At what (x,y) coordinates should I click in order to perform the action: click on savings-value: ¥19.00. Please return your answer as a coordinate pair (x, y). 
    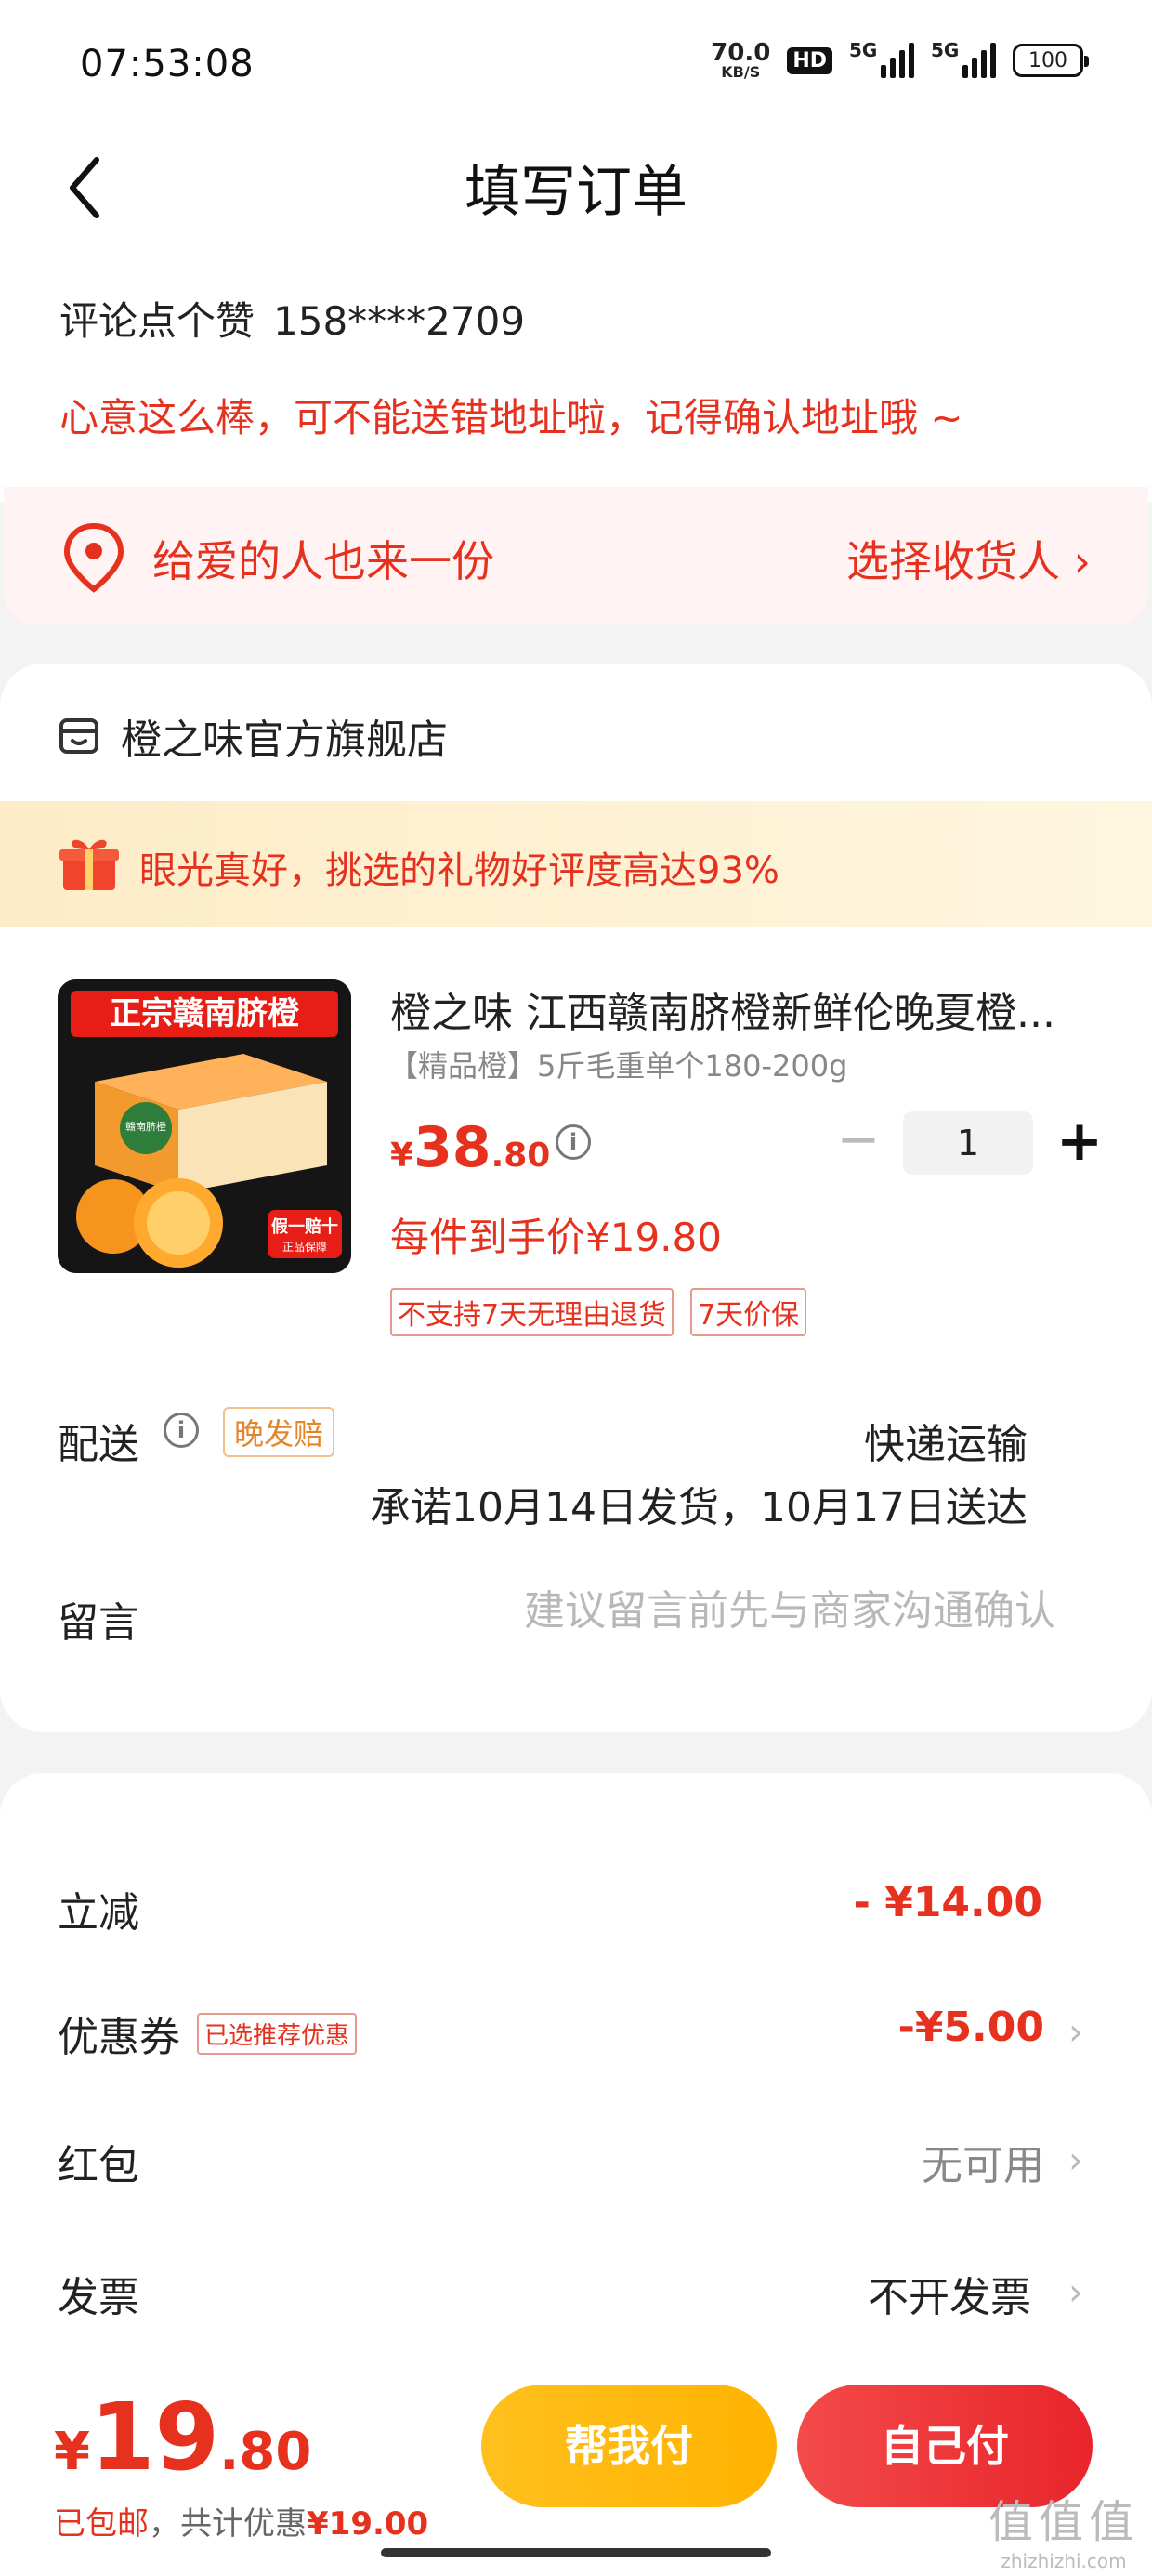
    Looking at the image, I should click on (368, 2524).